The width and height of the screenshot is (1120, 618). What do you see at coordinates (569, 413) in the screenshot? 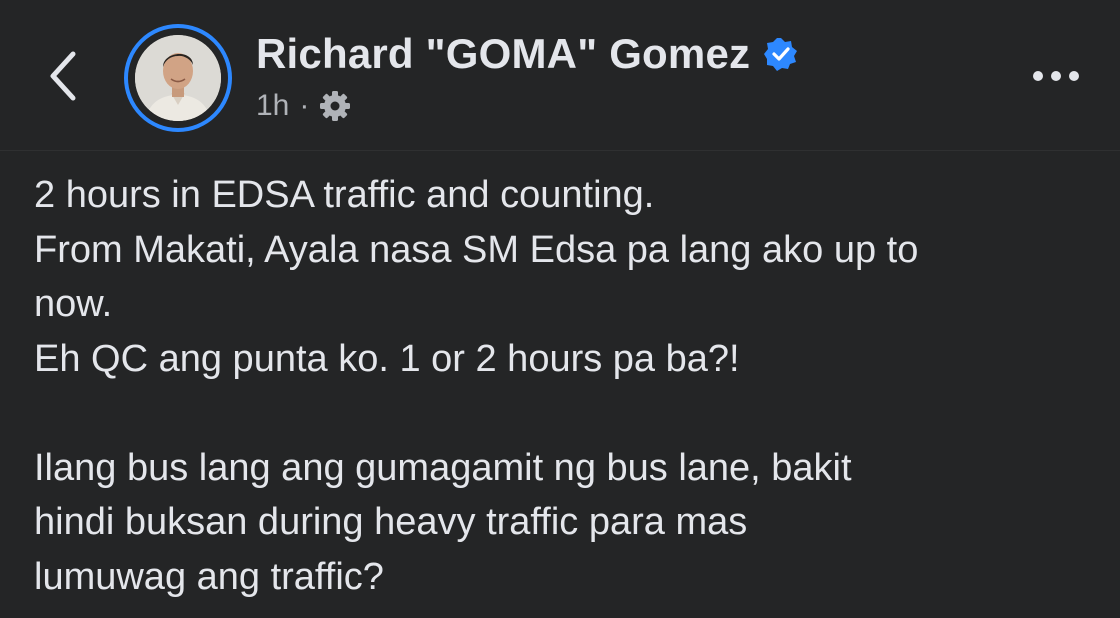
I see `paragraph-break` at bounding box center [569, 413].